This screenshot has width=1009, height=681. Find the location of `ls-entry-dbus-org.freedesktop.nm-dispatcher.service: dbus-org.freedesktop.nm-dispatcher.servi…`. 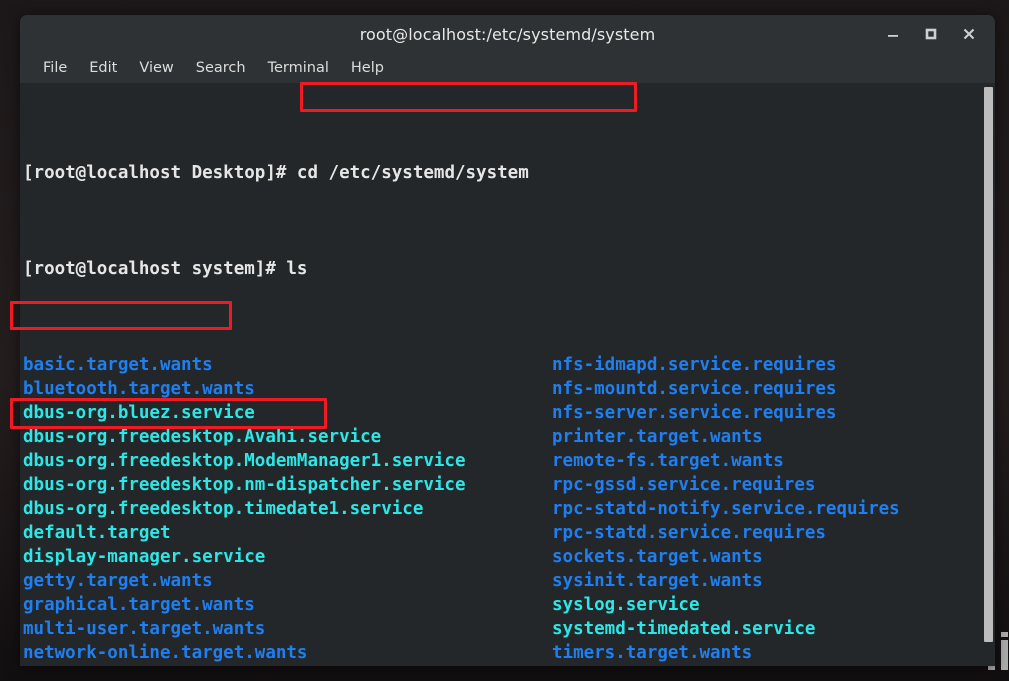

ls-entry-dbus-org.freedesktop.nm-dispatcher.service: dbus-org.freedesktop.nm-dispatcher.servi… is located at coordinates (244, 485).